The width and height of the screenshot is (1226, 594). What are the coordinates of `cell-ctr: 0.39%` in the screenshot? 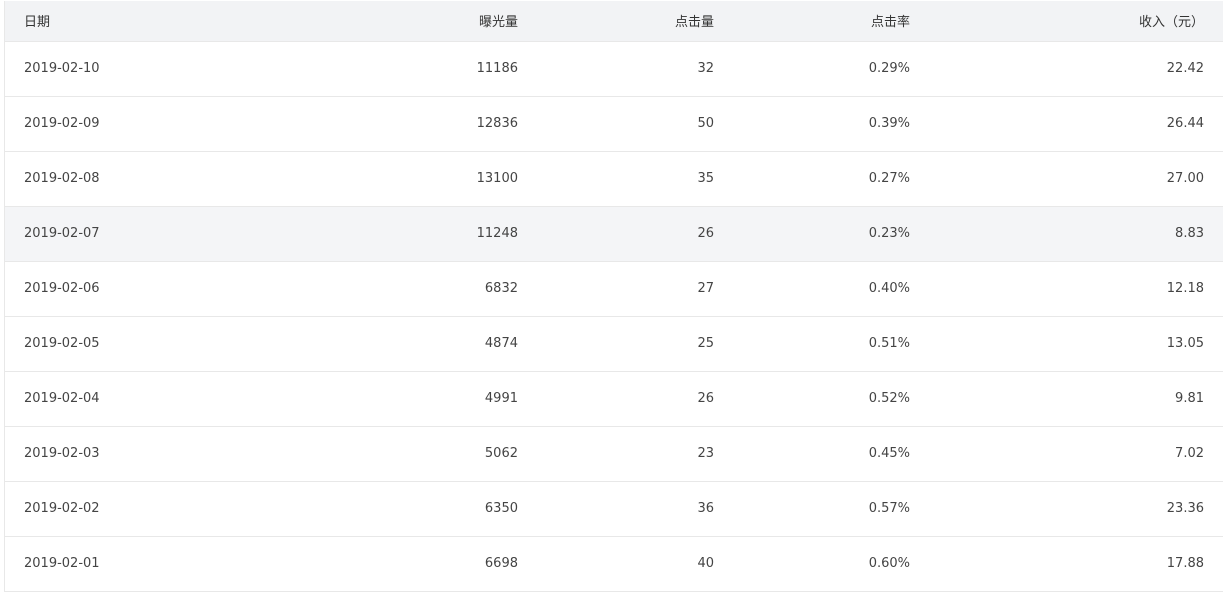 It's located at (831, 124).